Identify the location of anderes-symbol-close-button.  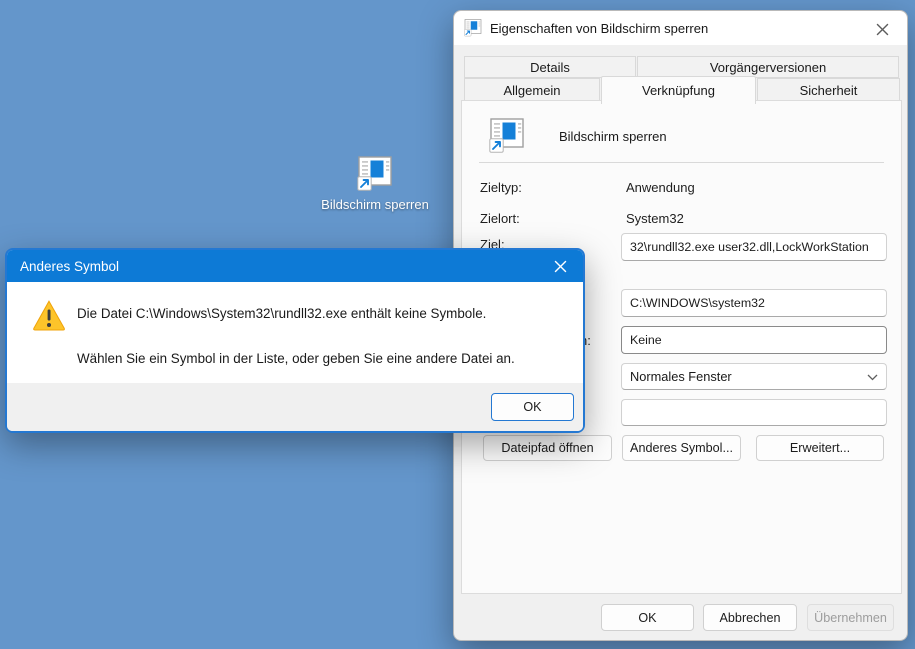
(560, 266).